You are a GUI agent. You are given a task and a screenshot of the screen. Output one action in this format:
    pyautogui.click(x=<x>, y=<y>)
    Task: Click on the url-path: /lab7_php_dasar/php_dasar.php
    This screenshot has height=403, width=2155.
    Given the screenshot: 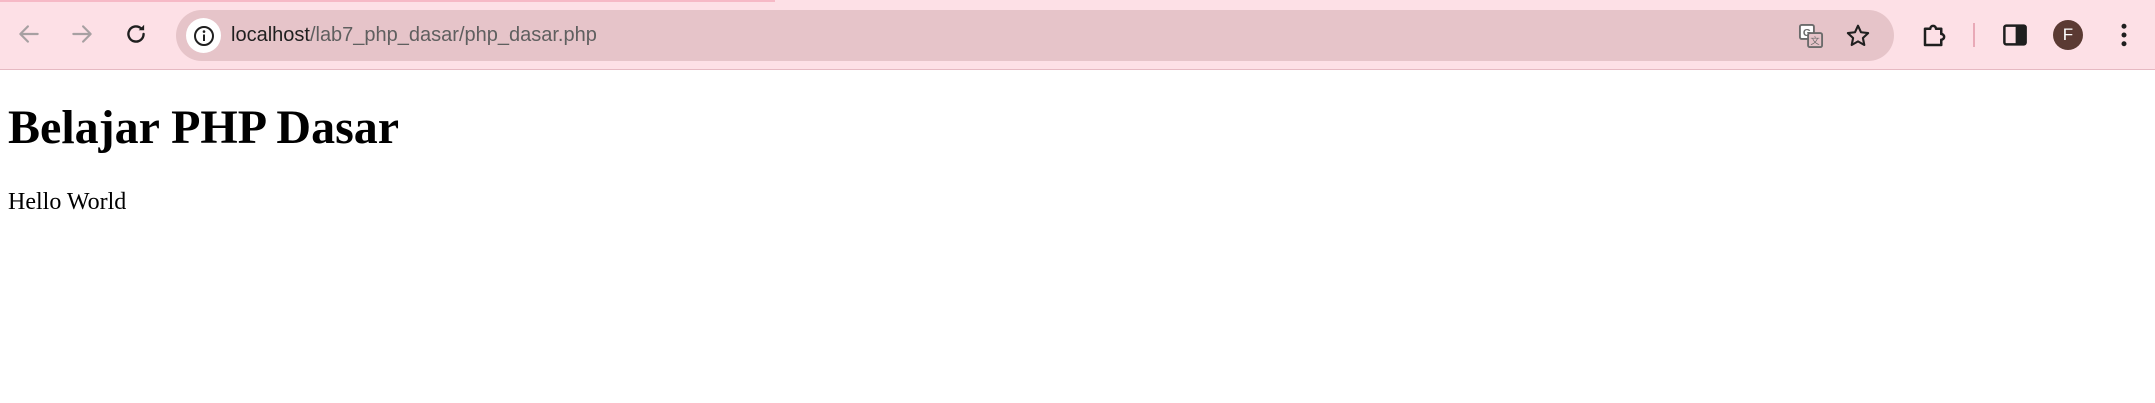 What is the action you would take?
    pyautogui.click(x=453, y=35)
    